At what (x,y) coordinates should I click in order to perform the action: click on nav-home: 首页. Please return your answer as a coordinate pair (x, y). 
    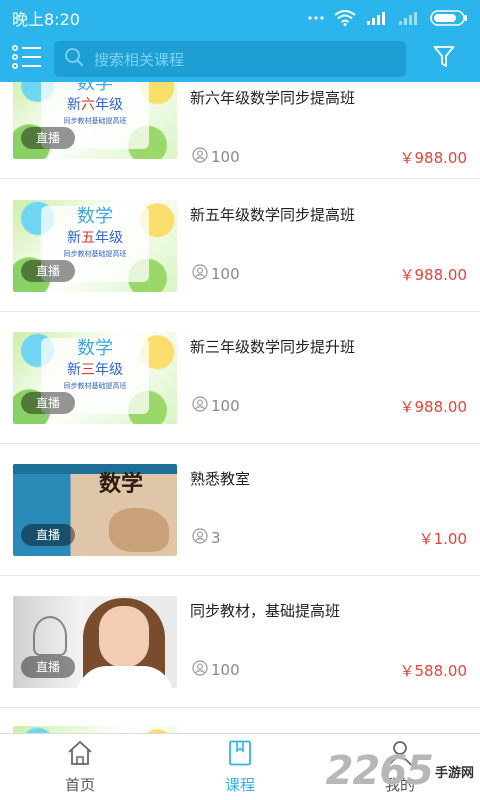
    Looking at the image, I should click on (80, 767).